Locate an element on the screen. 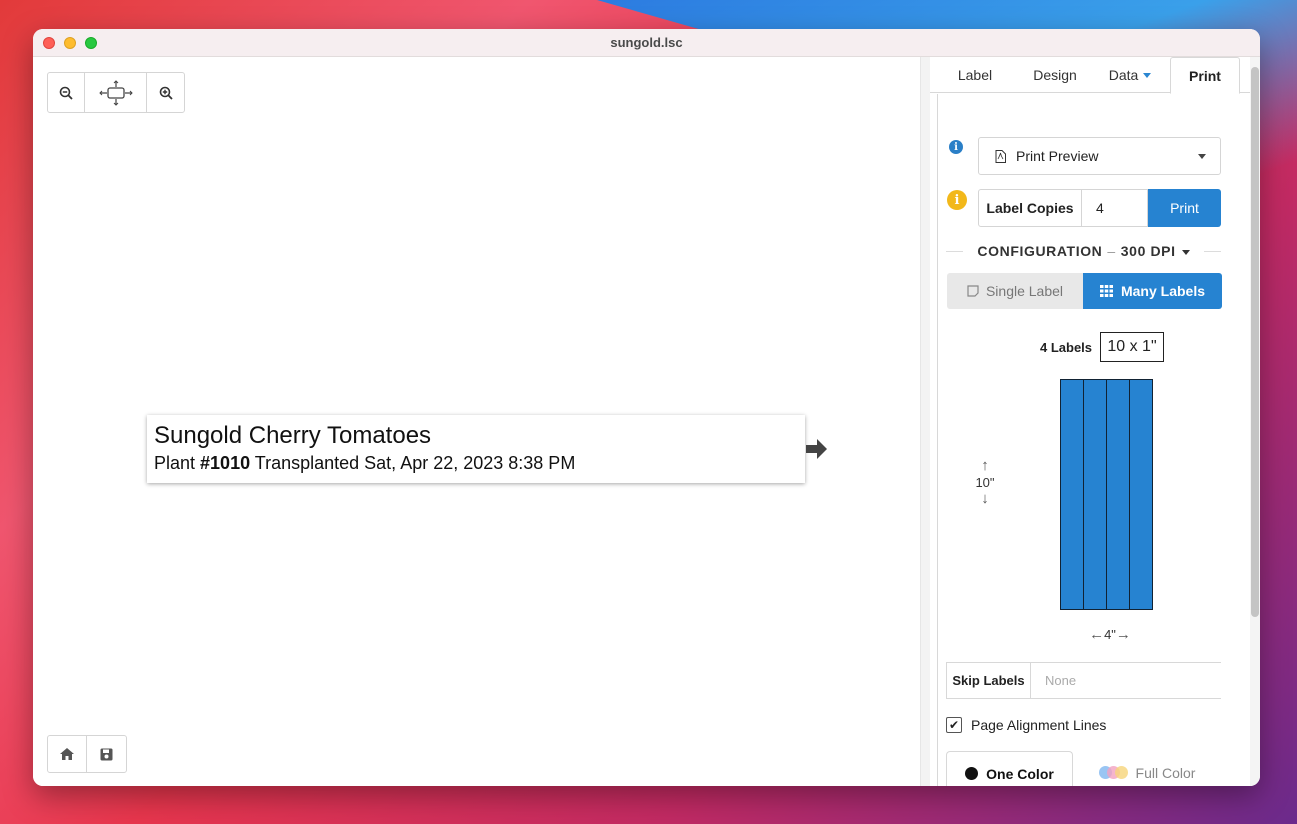  zoom-toolbar is located at coordinates (116, 92).